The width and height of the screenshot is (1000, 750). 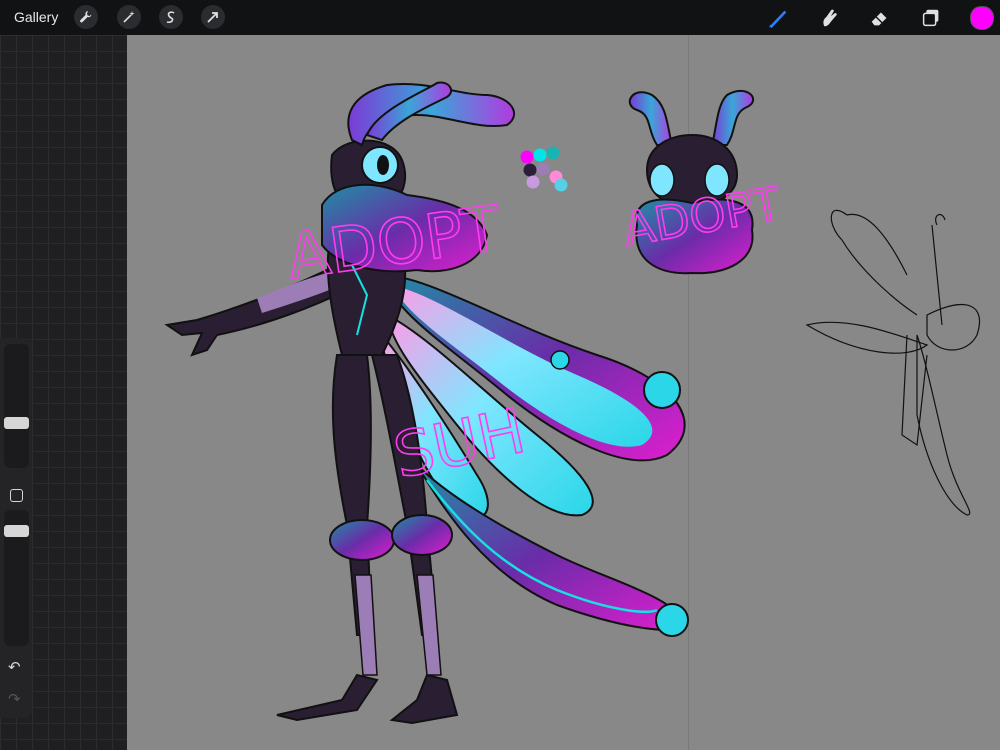 I want to click on brush-icon, so click(x=778, y=18).